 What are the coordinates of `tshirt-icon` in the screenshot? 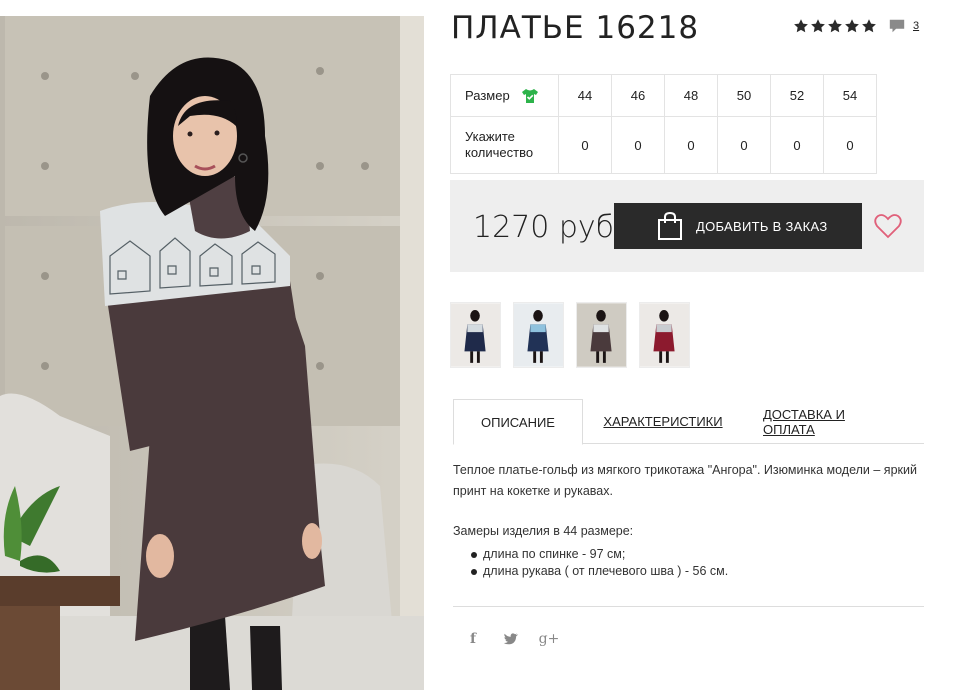 It's located at (530, 96).